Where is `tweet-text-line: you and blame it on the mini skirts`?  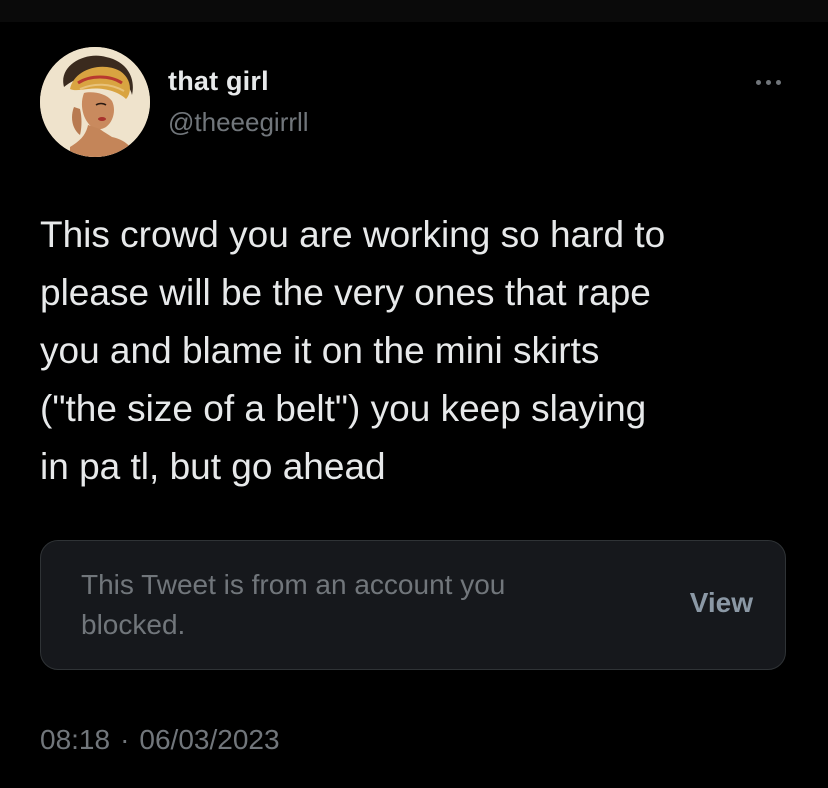 tweet-text-line: you and blame it on the mini skirts is located at coordinates (320, 350).